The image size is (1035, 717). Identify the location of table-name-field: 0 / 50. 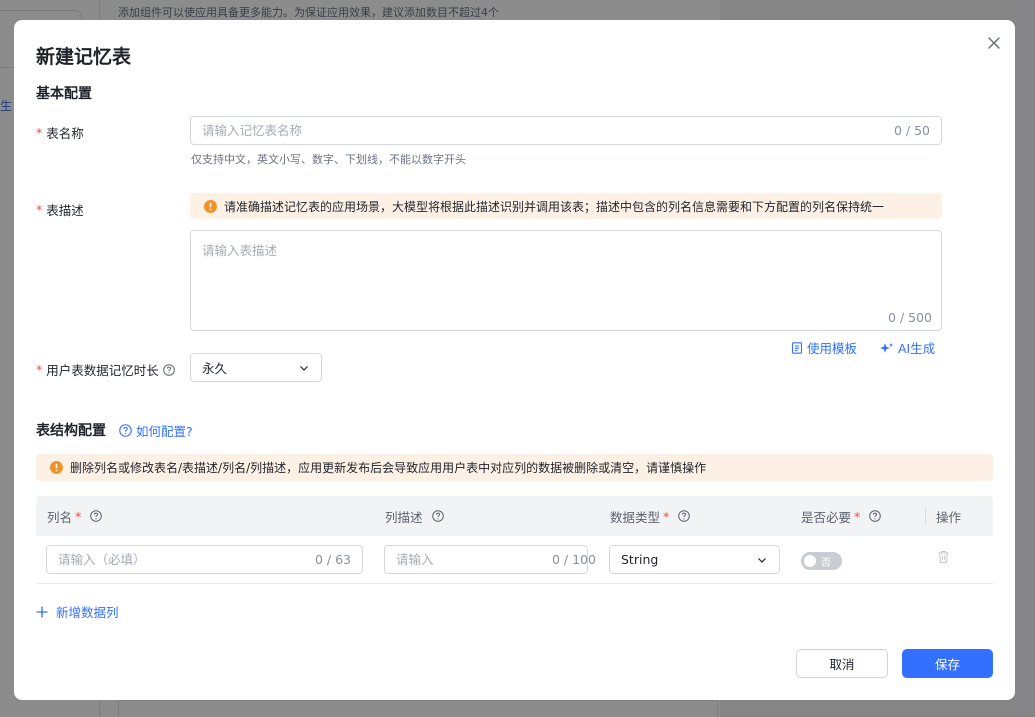
(566, 130).